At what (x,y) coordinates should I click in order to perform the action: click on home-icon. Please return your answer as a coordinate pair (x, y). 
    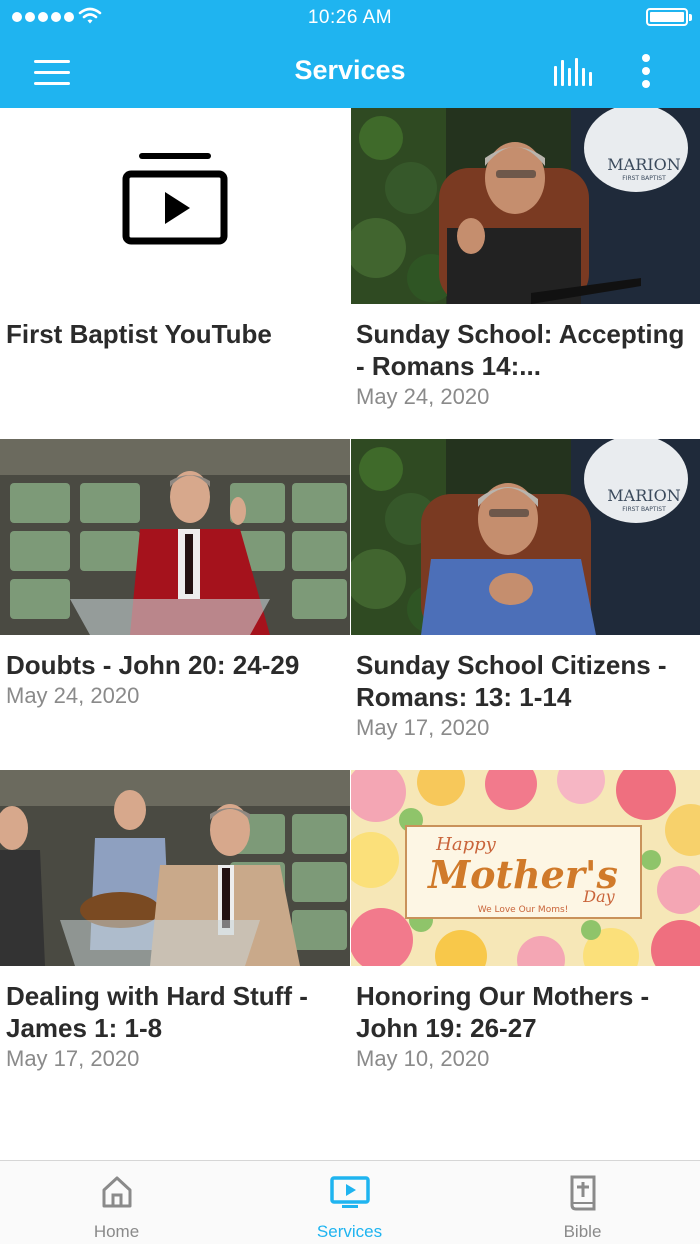
    Looking at the image, I should click on (116, 1192).